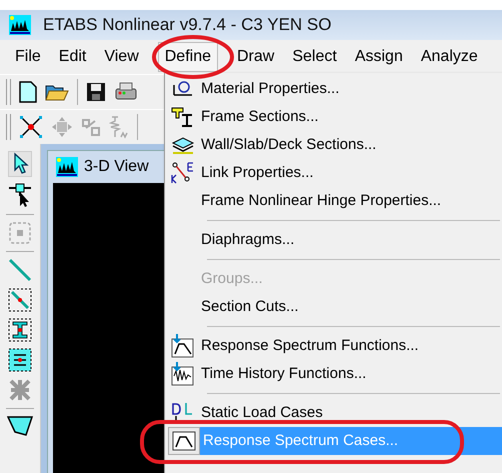 This screenshot has height=473, width=502. Describe the element at coordinates (379, 57) in the screenshot. I see `menu-item: Assign` at that location.